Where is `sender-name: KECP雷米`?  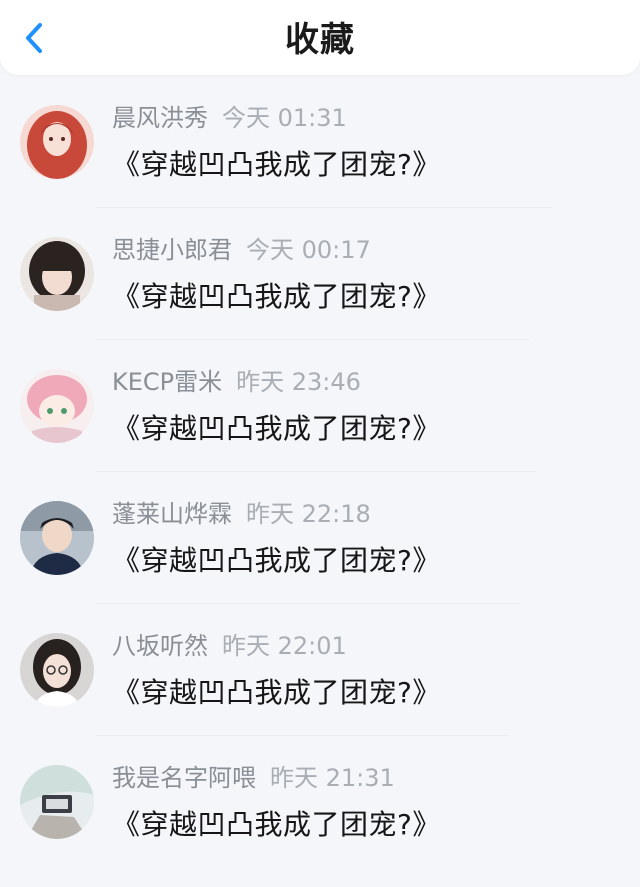 sender-name: KECP雷米 is located at coordinates (167, 382).